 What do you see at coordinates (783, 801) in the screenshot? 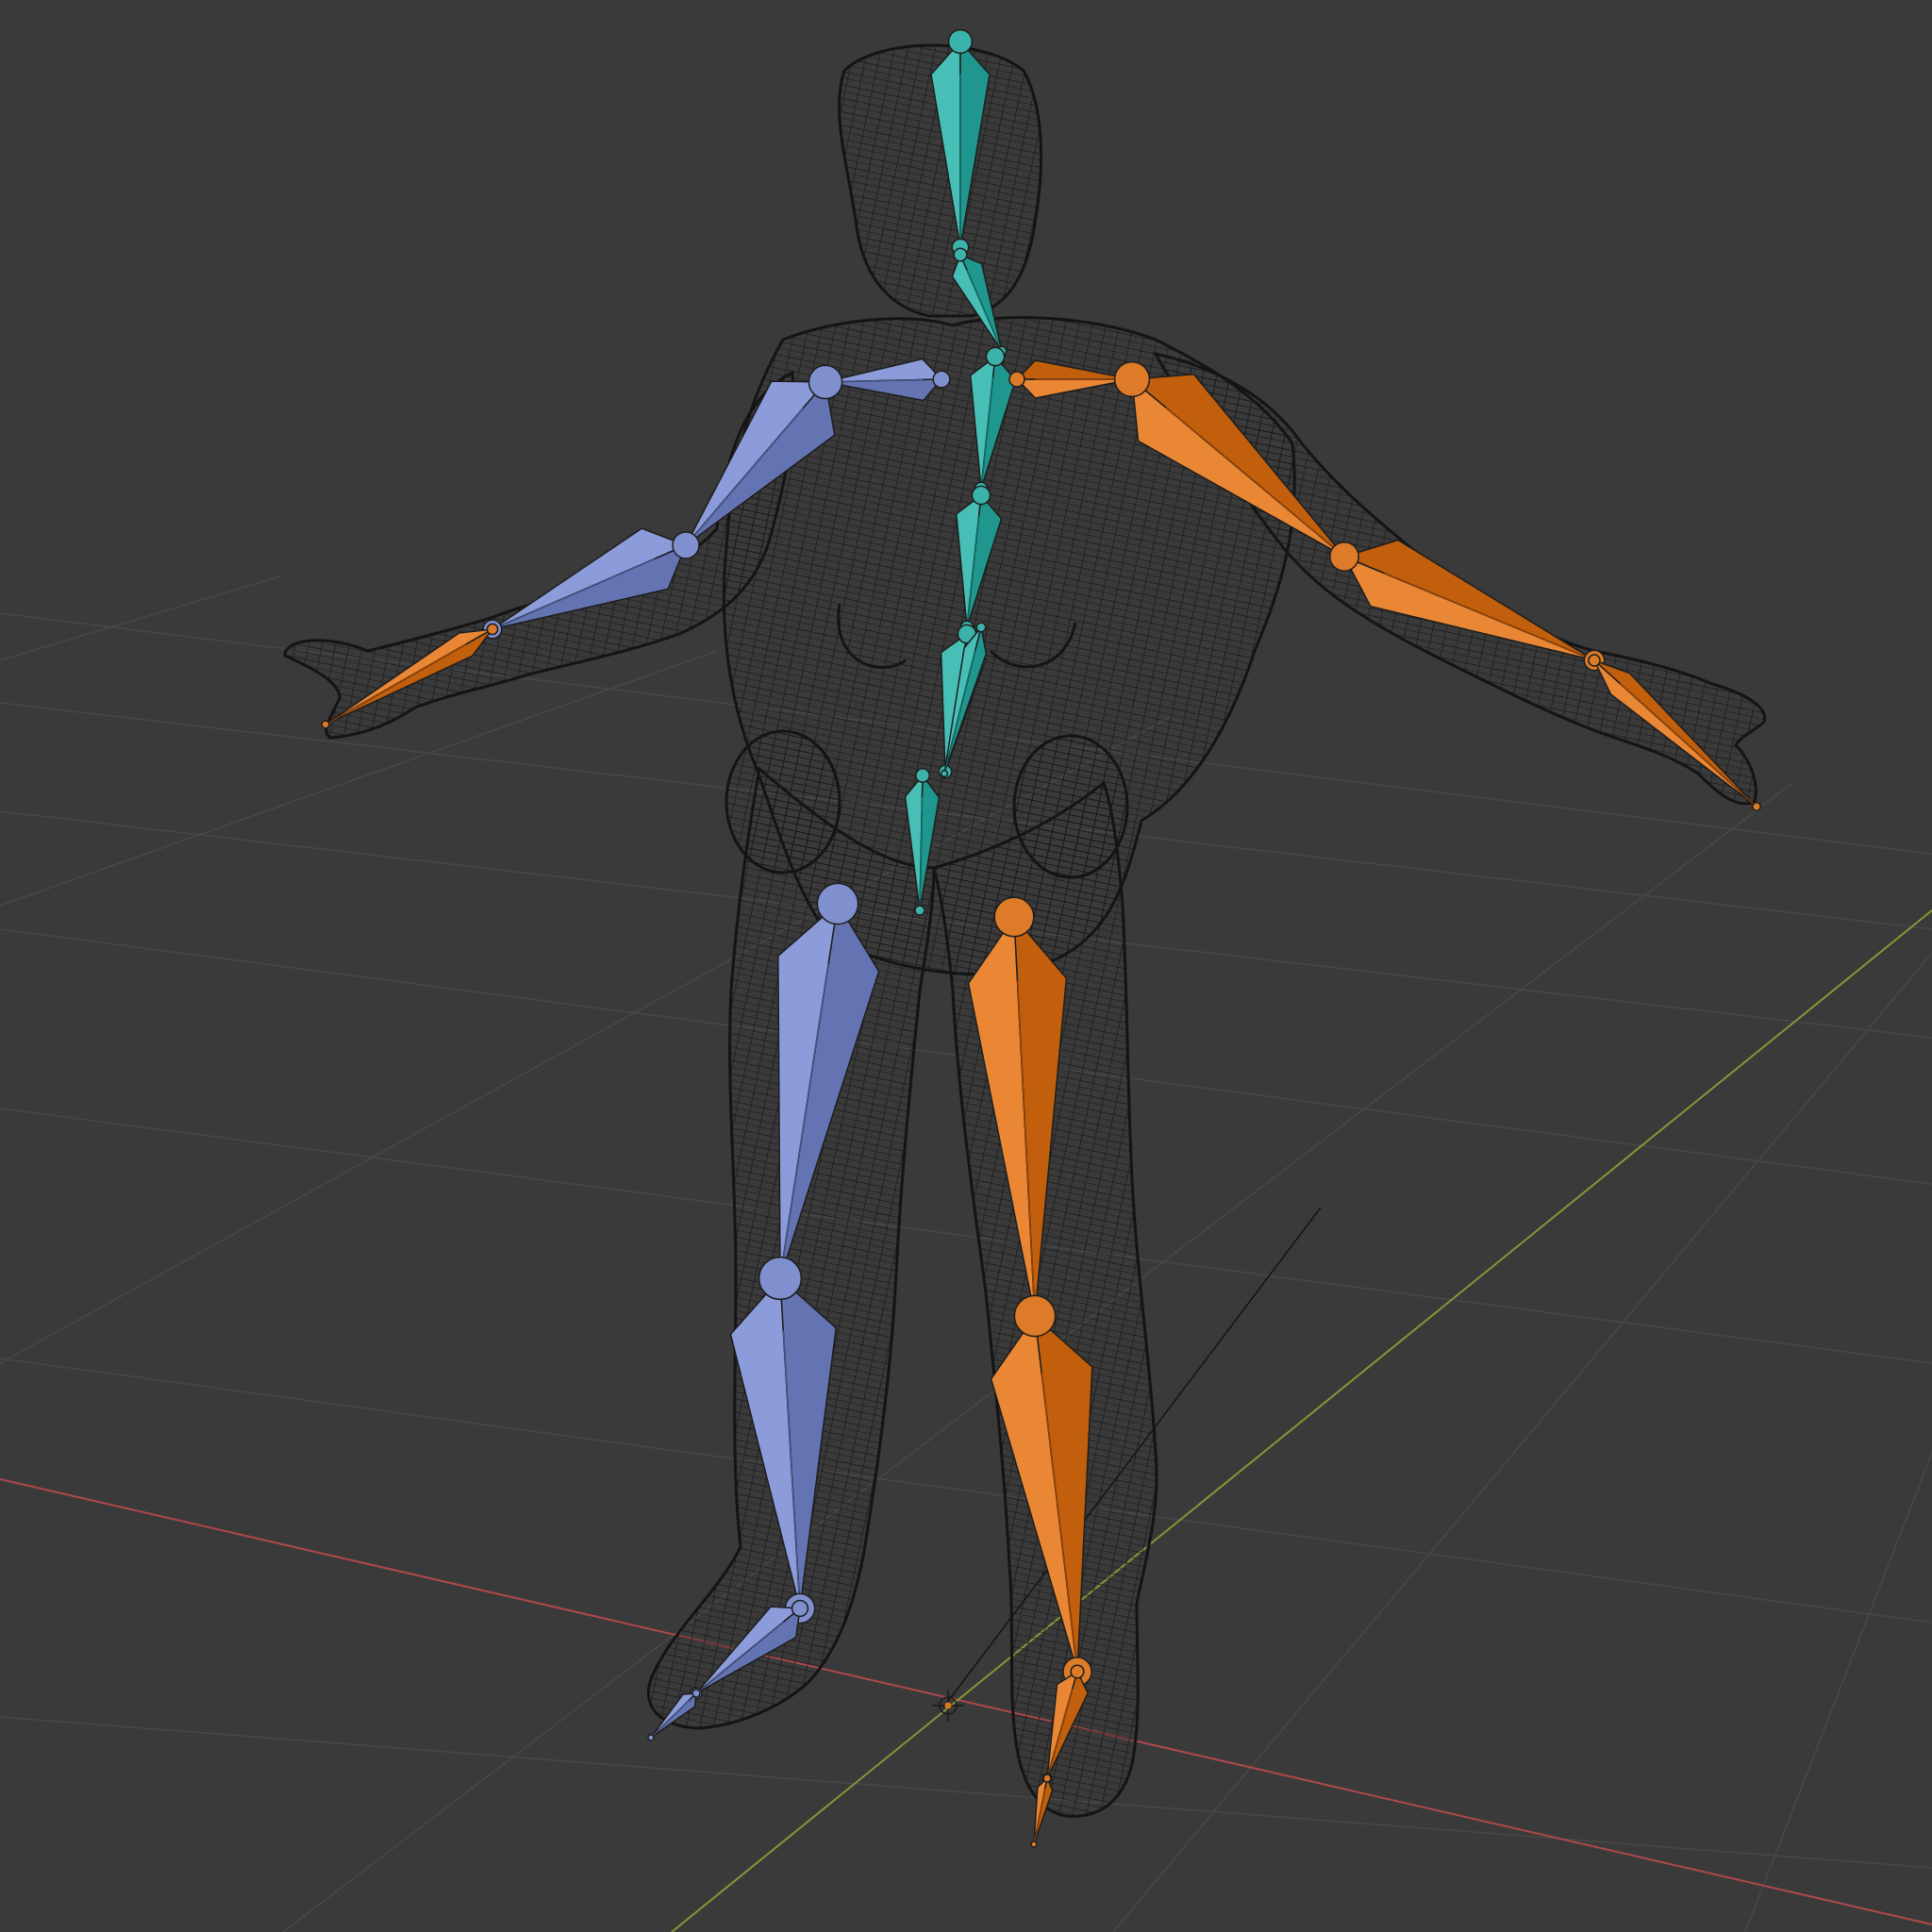
I see `mesh-hip-left` at bounding box center [783, 801].